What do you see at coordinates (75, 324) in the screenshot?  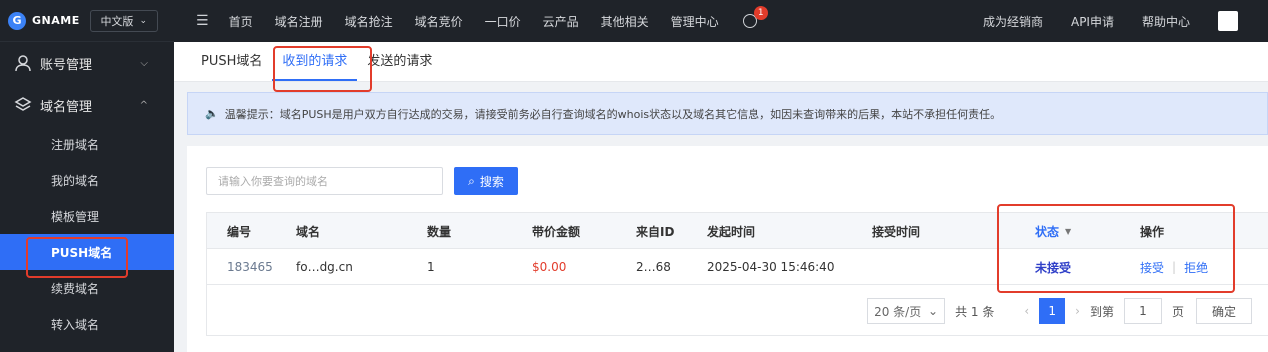 I see `sidebar-item-label: 转入域名` at bounding box center [75, 324].